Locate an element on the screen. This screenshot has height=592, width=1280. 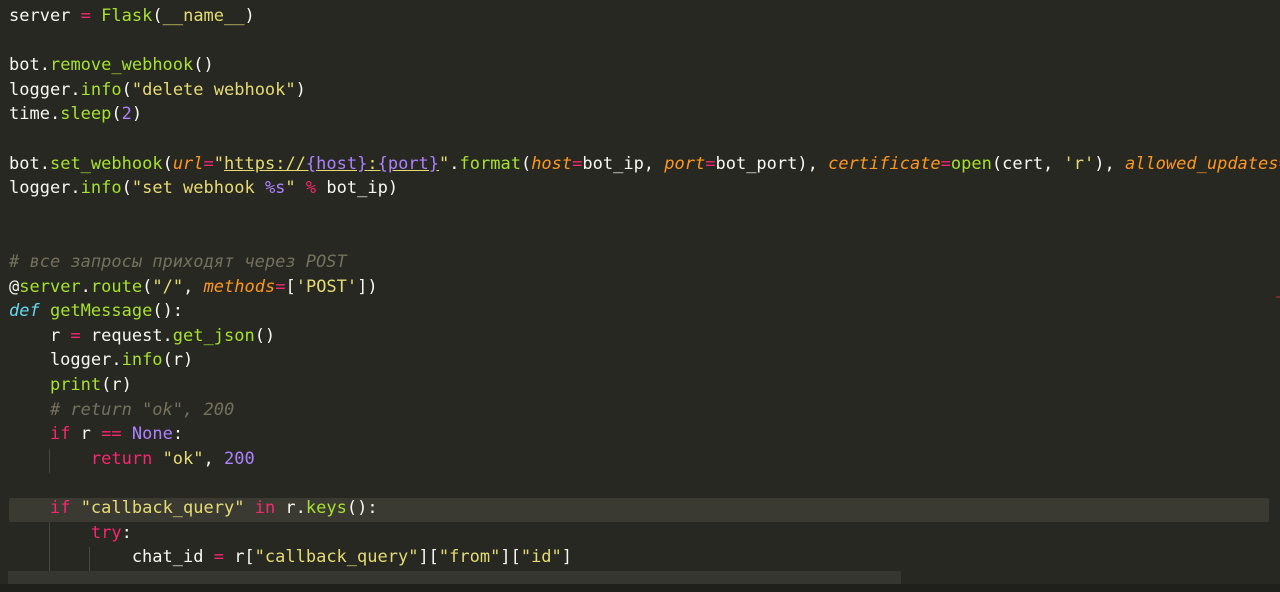
code-token-deco: server is located at coordinates (50, 286).